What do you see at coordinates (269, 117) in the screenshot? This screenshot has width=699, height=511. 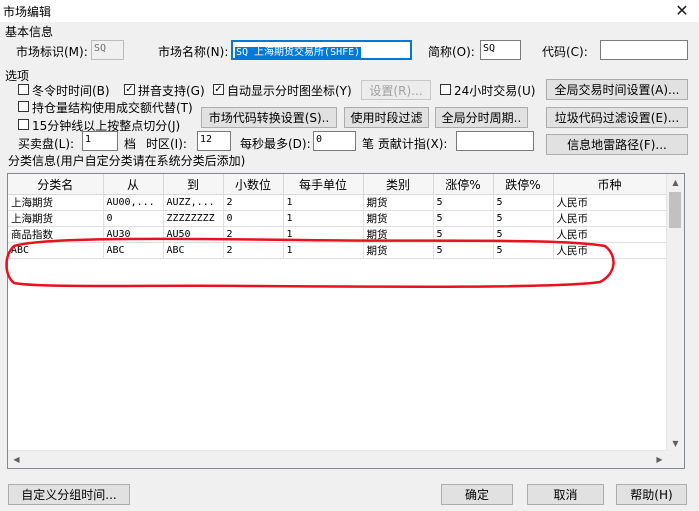 I see `market-code-convert-button: 市场代码转换设置(S)..` at bounding box center [269, 117].